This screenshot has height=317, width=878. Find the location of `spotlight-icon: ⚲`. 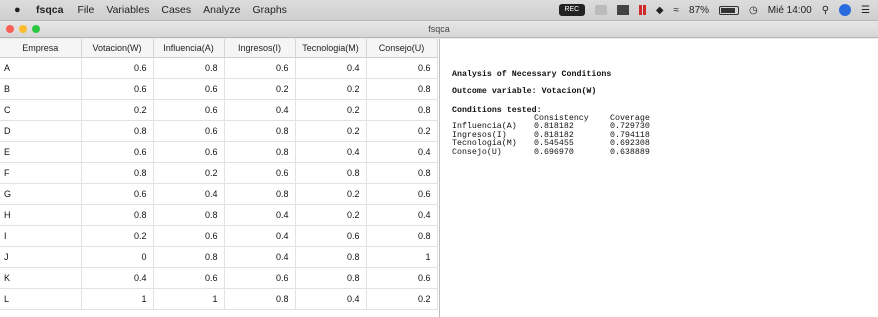

spotlight-icon: ⚲ is located at coordinates (825, 10).